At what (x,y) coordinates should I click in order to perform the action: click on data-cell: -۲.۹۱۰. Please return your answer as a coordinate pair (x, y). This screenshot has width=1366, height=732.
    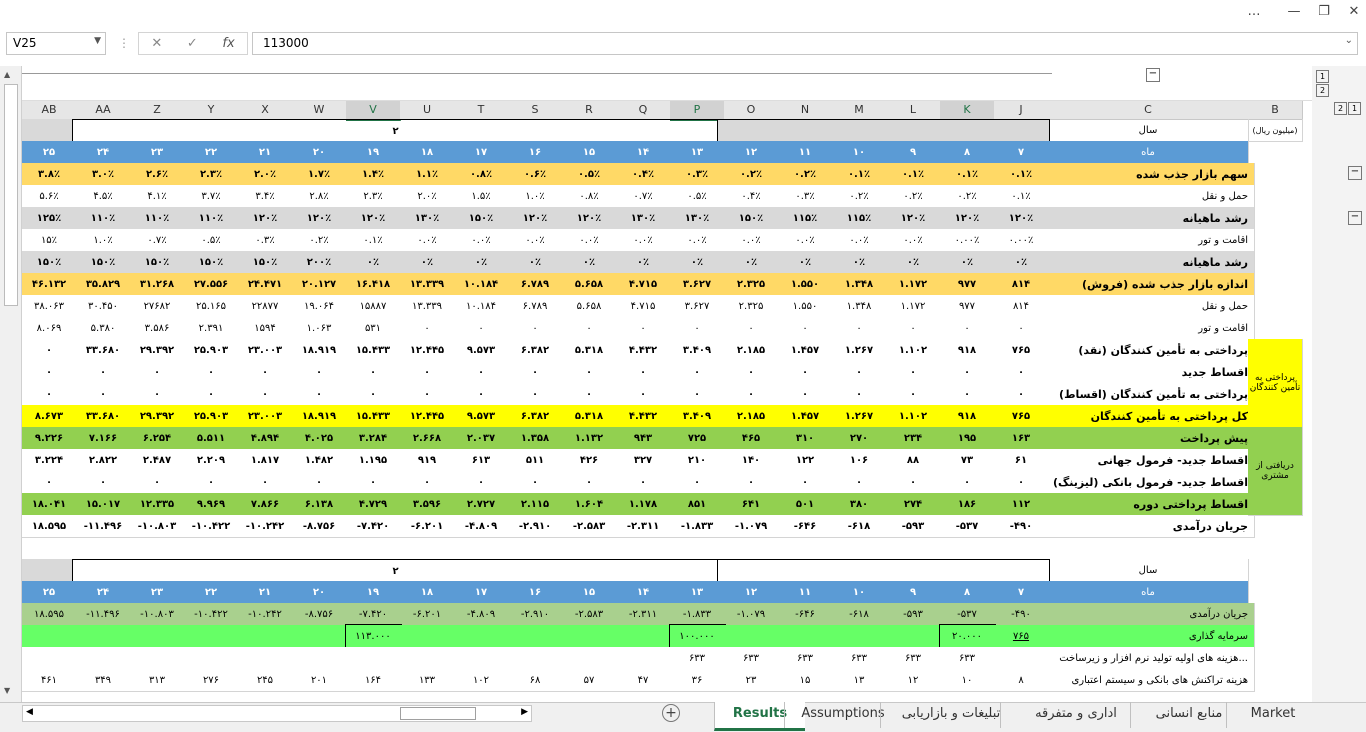
    Looking at the image, I should click on (535, 526).